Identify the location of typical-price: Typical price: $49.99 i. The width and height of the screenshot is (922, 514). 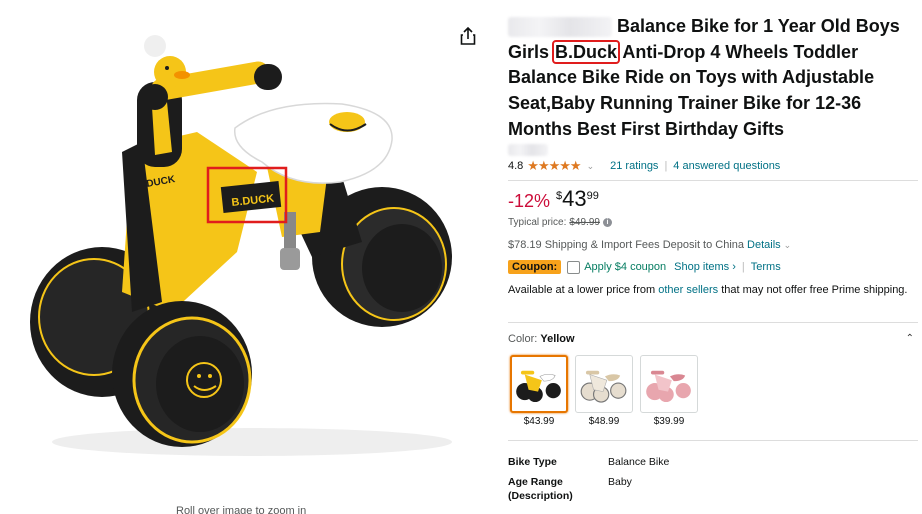
(560, 222).